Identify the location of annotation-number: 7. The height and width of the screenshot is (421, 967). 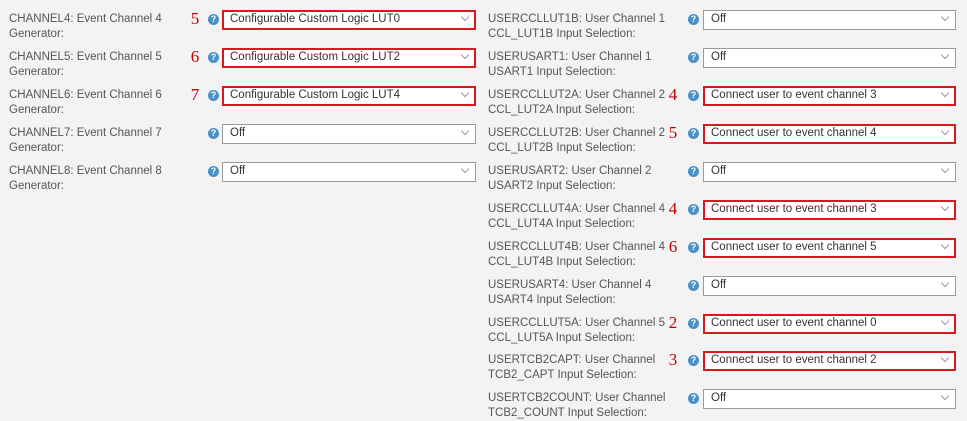
(195, 94).